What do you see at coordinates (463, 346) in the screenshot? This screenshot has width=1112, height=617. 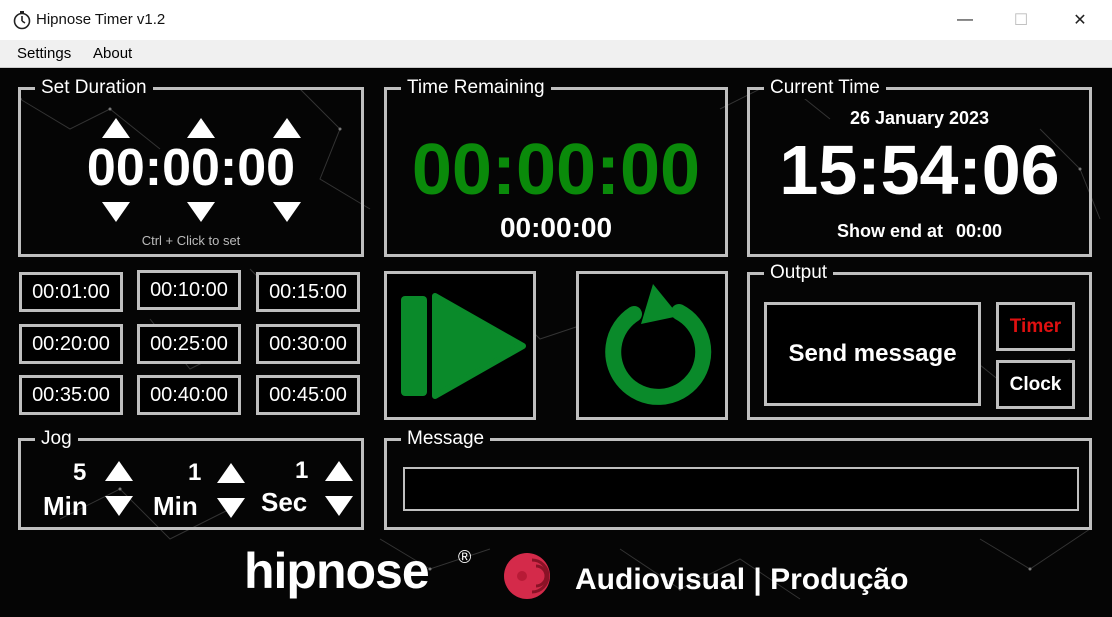 I see `play-icon` at bounding box center [463, 346].